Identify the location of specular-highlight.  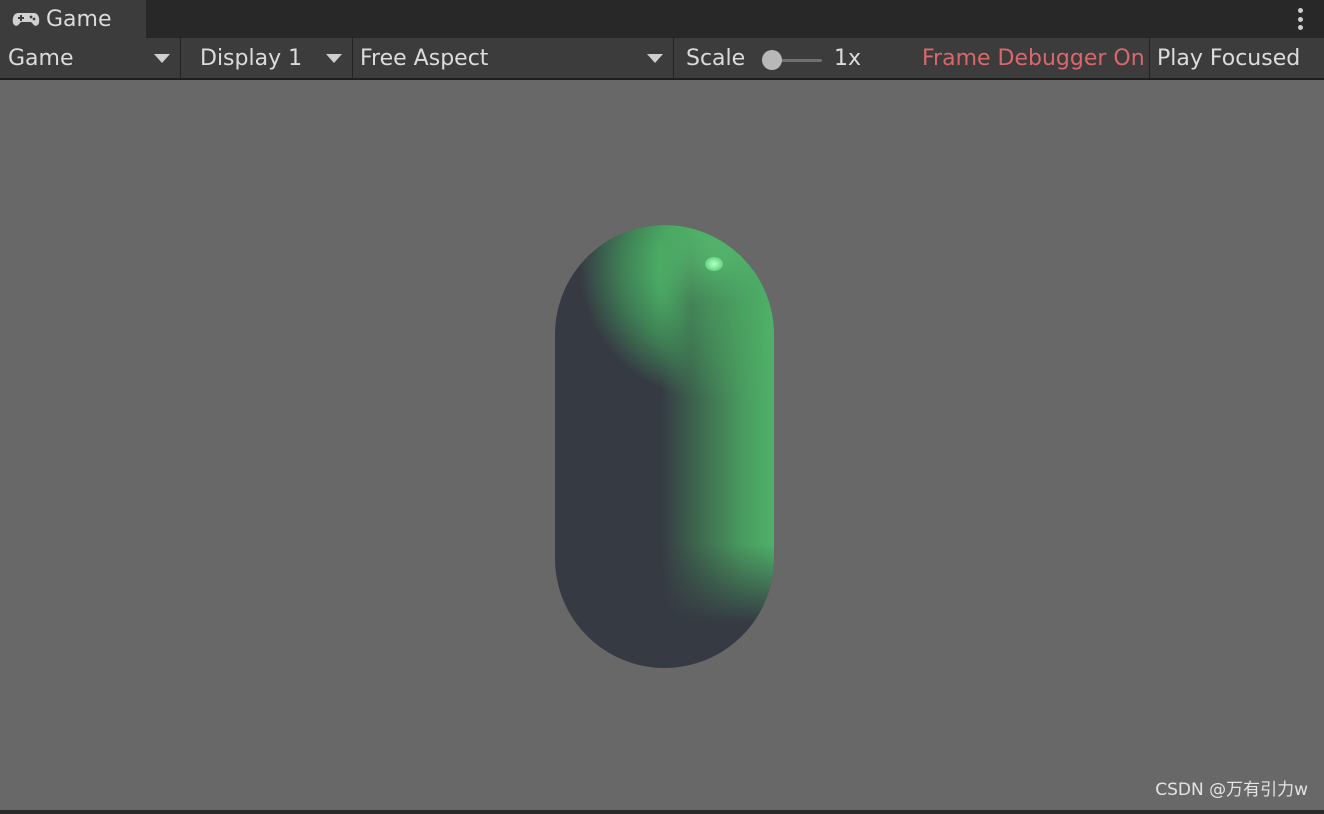
(714, 264).